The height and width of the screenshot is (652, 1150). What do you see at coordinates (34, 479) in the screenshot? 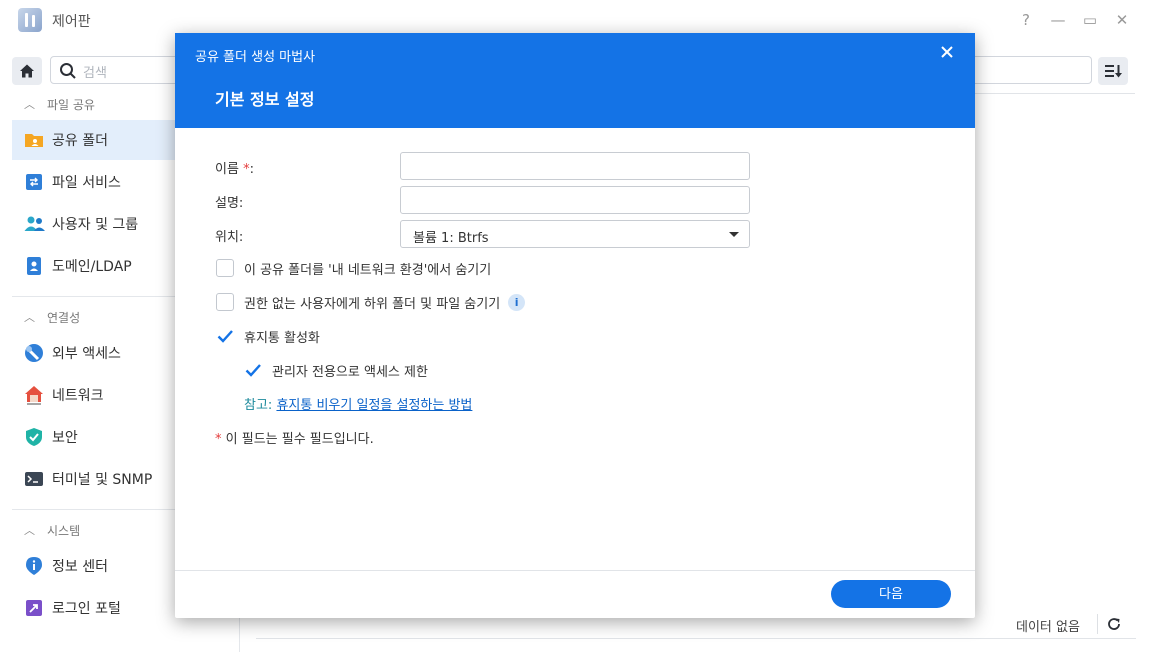
I see `terminal-icon` at bounding box center [34, 479].